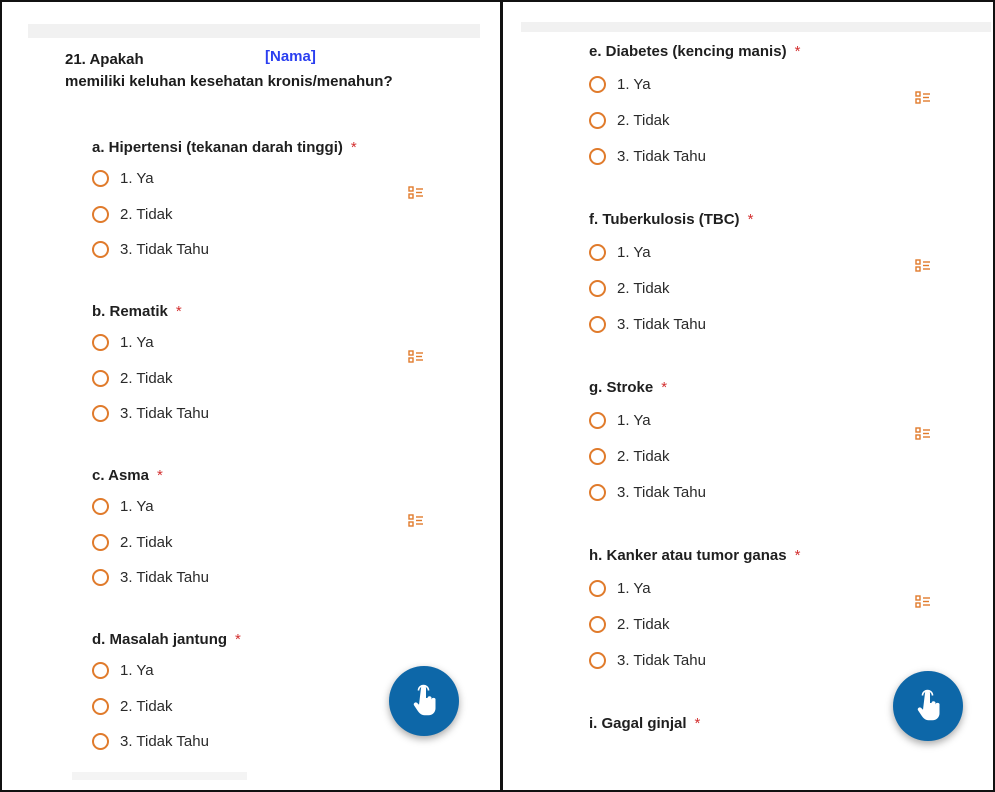 This screenshot has height=792, width=995. I want to click on section-title: a. Hipertensi (tekanan darah tinggi), so click(217, 147).